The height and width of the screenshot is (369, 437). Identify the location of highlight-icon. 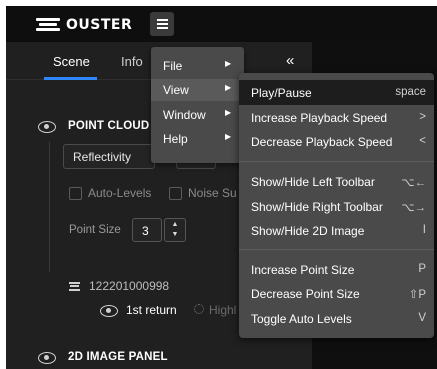
(199, 309).